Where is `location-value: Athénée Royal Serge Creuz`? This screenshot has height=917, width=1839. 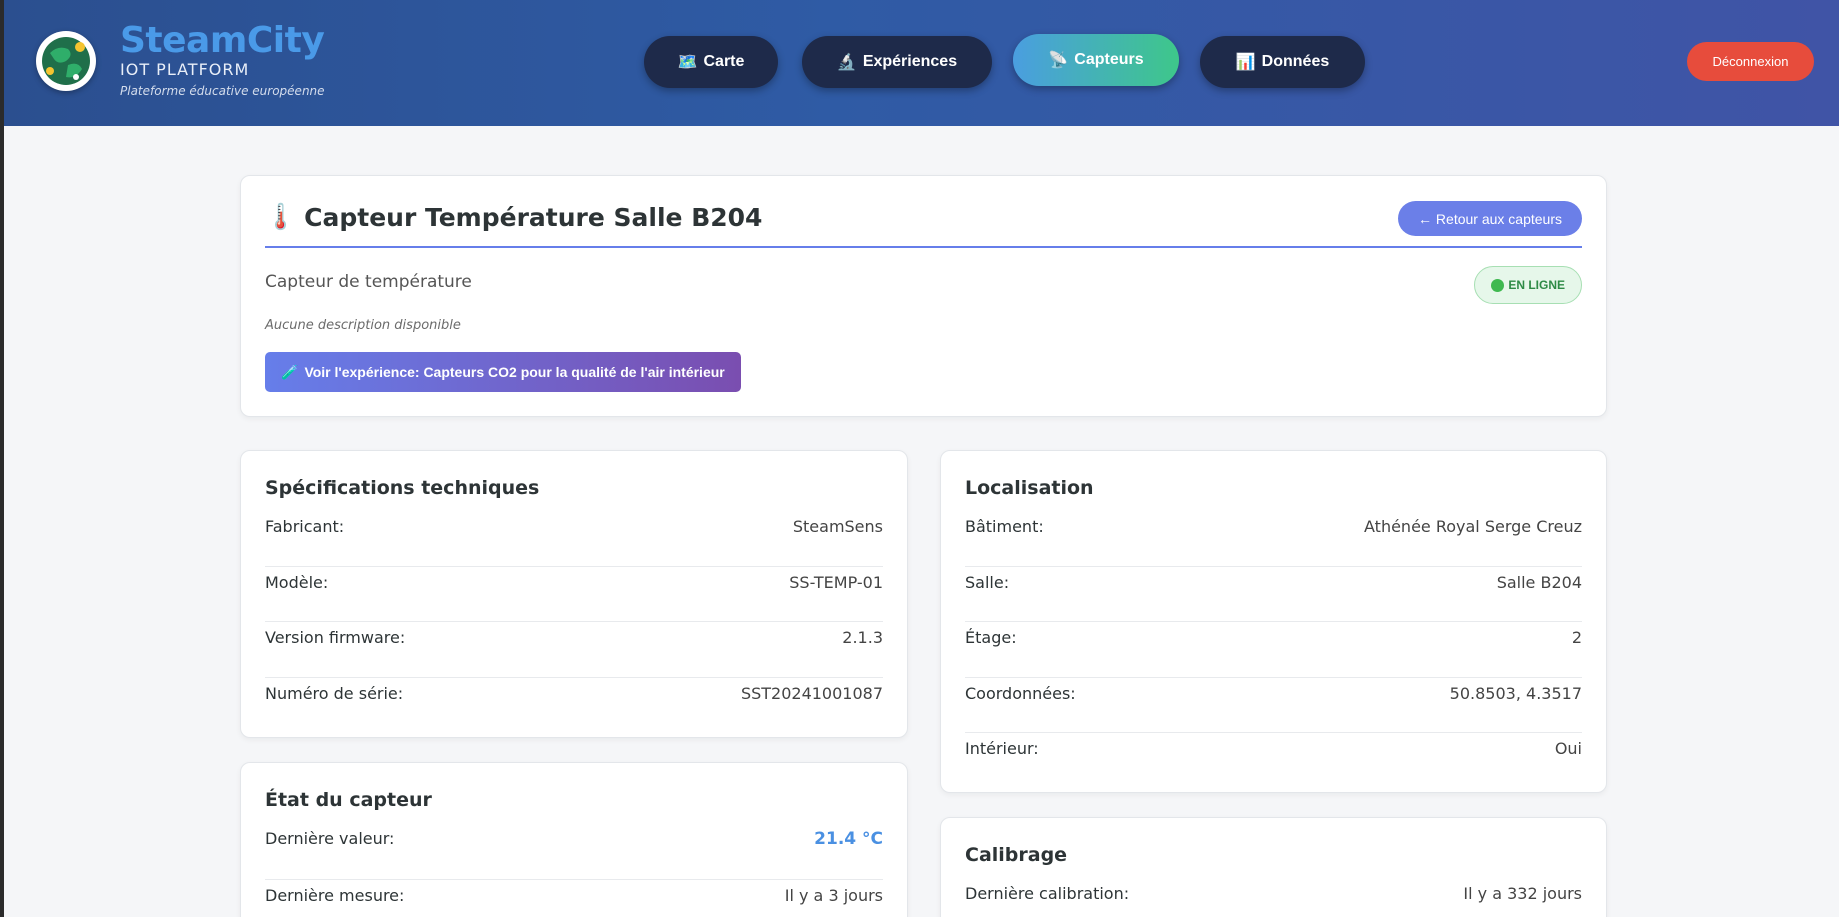 location-value: Athénée Royal Serge Creuz is located at coordinates (1473, 526).